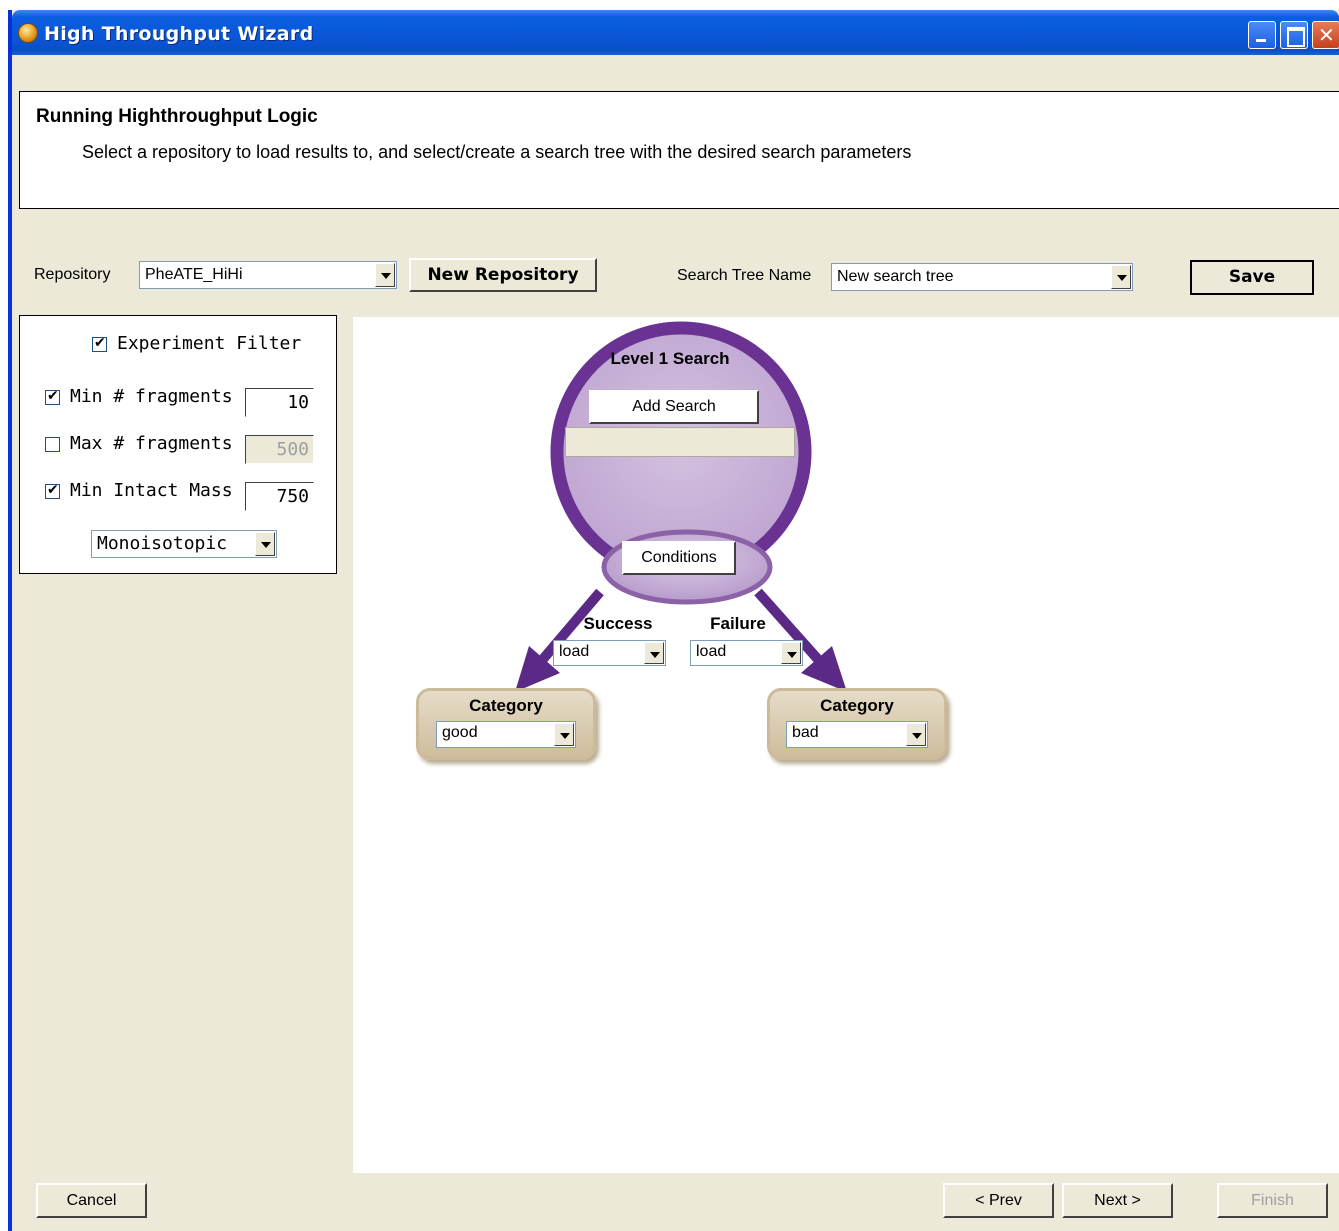 The height and width of the screenshot is (1231, 1339). What do you see at coordinates (179, 34) in the screenshot?
I see `window-title: High Throughput Wizard` at bounding box center [179, 34].